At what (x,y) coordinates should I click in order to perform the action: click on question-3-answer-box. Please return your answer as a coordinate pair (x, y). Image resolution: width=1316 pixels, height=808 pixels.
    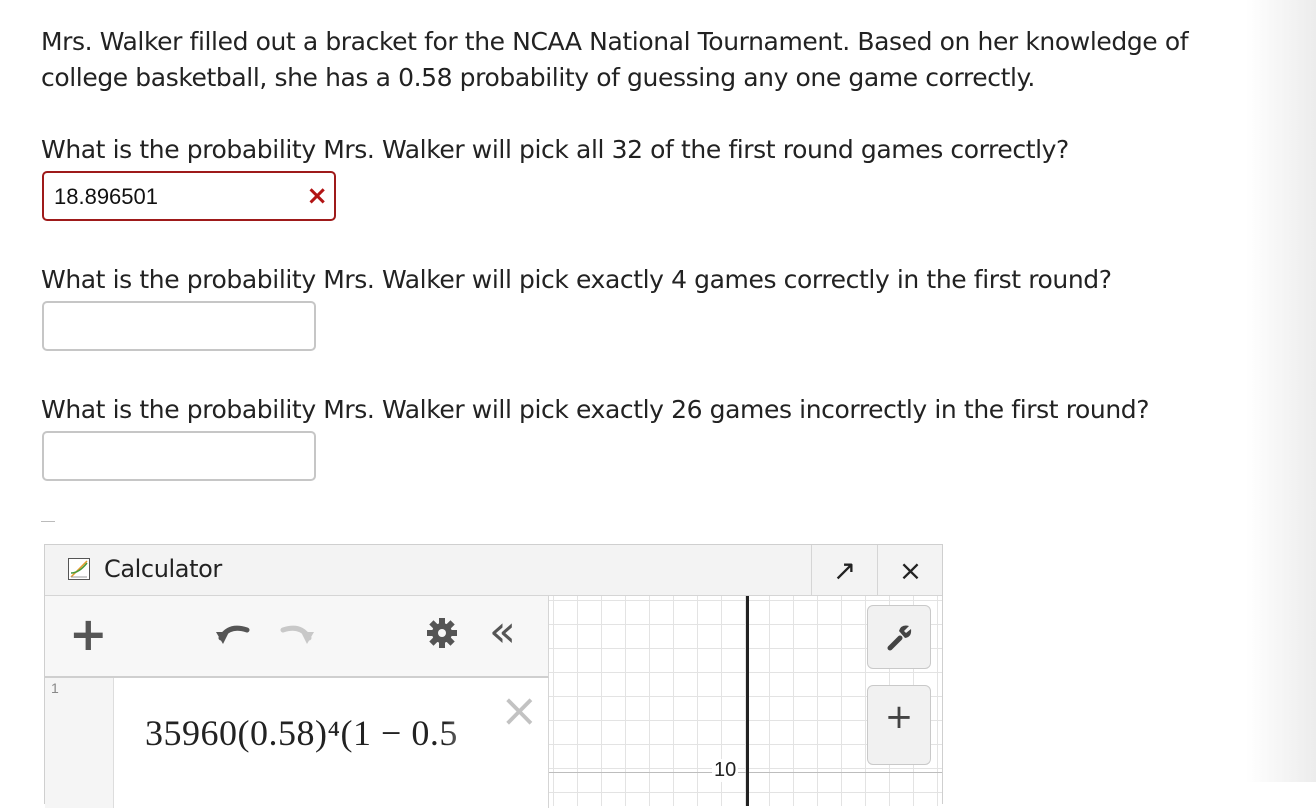
    Looking at the image, I should click on (179, 456).